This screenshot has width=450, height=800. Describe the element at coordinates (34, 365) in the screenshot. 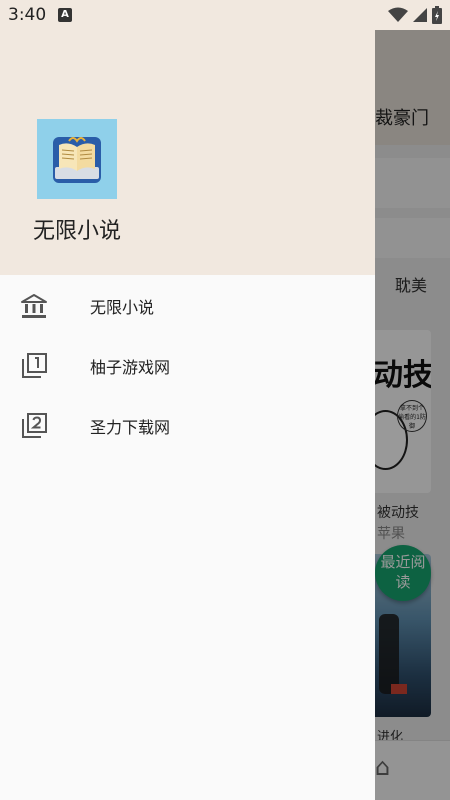

I see `filter-1-icon` at that location.